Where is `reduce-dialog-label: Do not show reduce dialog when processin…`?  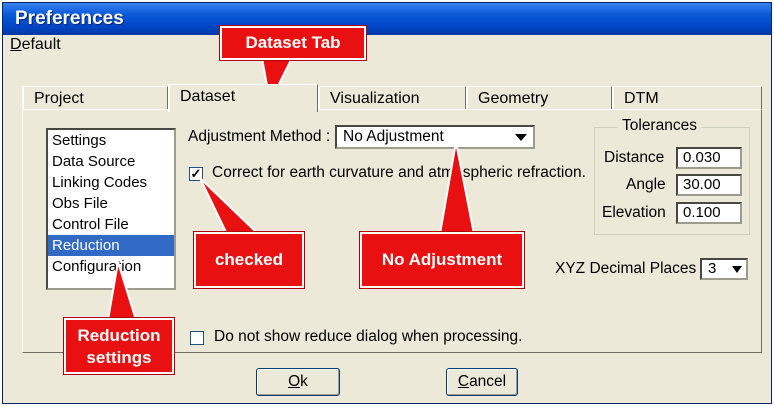
reduce-dialog-label: Do not show reduce dialog when processin… is located at coordinates (368, 336).